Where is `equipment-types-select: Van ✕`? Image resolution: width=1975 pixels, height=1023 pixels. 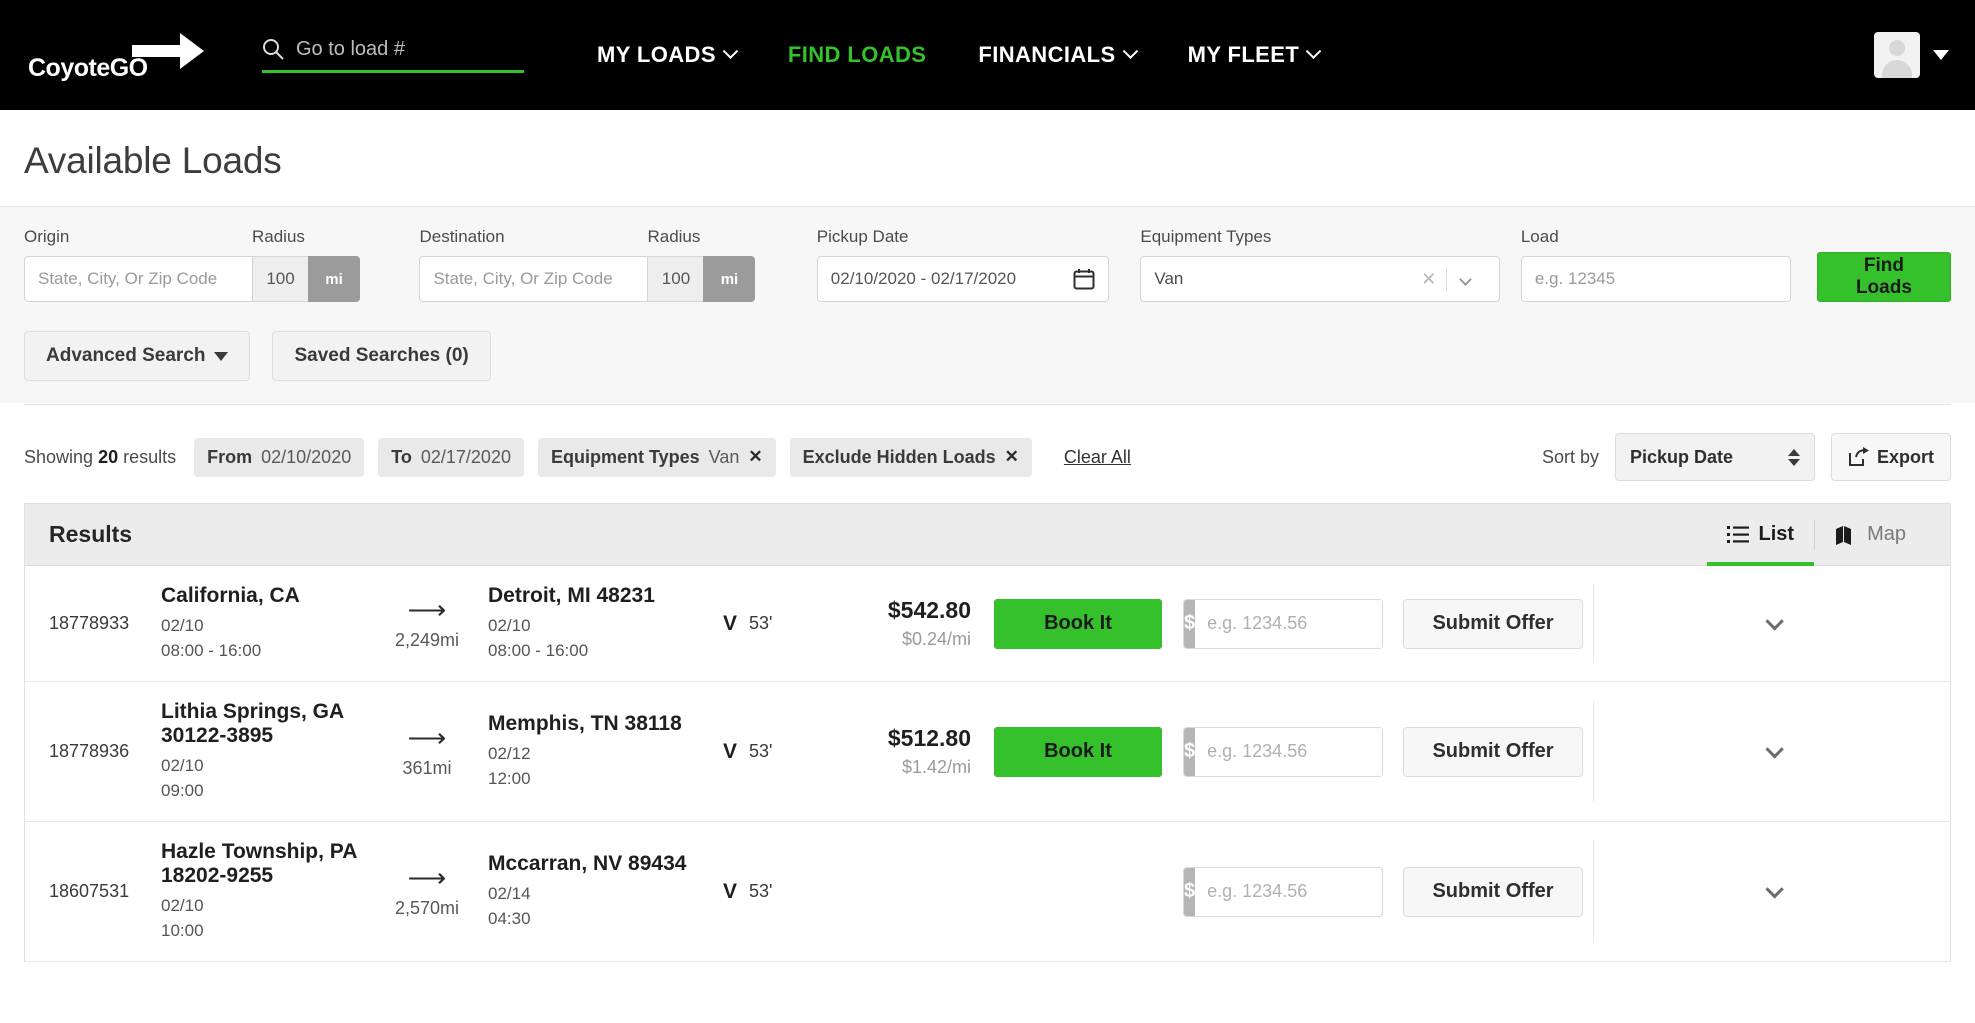 equipment-types-select: Van ✕ is located at coordinates (1320, 279).